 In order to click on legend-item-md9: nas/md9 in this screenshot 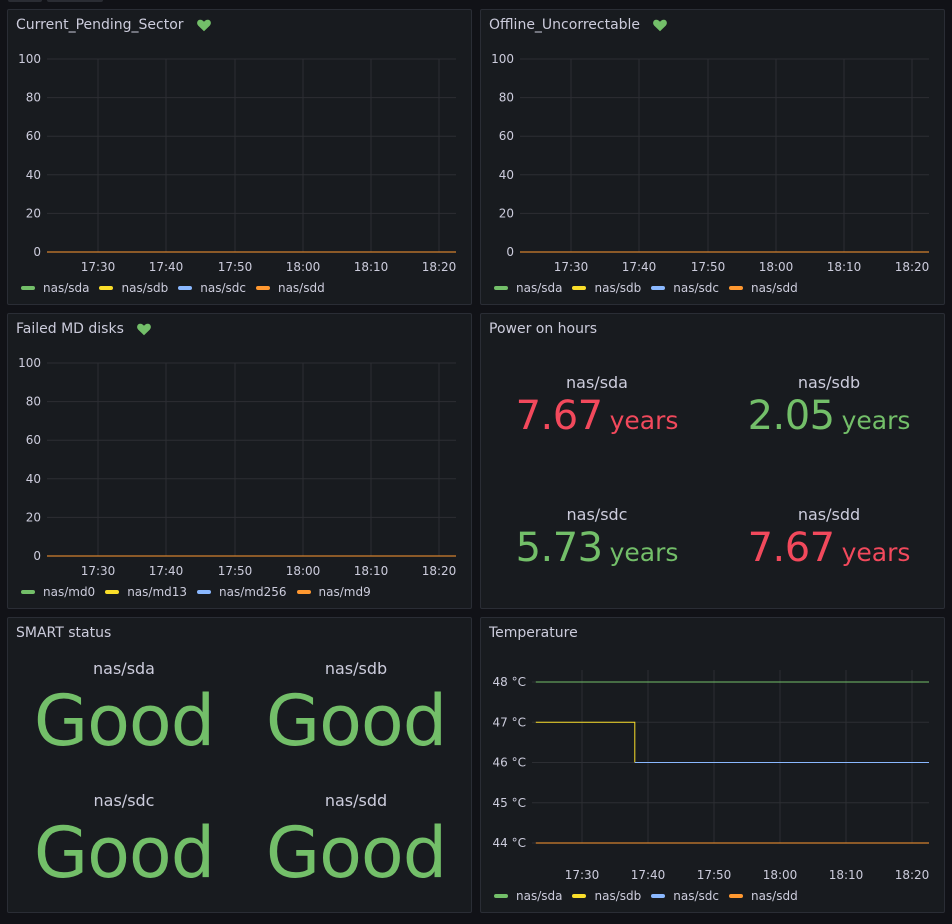, I will do `click(333, 592)`.